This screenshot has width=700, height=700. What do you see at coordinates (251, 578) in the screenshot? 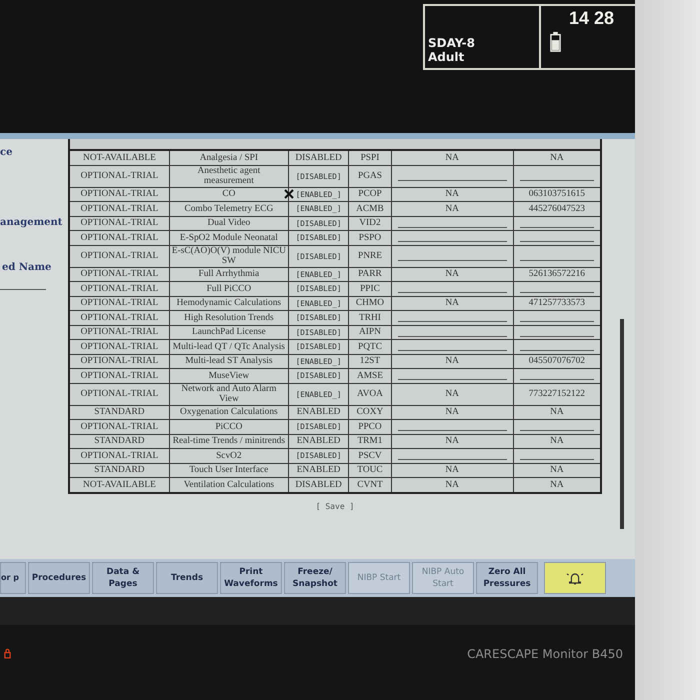
I see `menu-button: Print Waveforms` at bounding box center [251, 578].